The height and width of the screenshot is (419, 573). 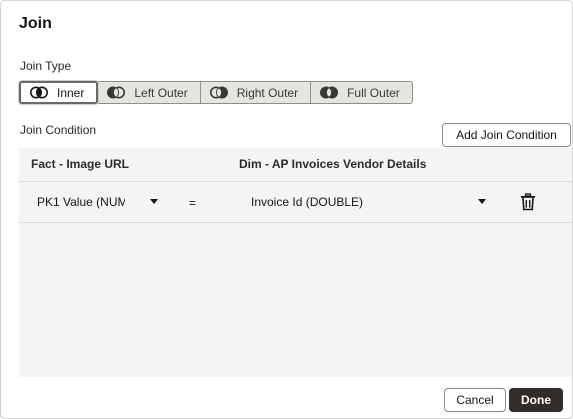 I want to click on left-outer-join-icon, so click(x=116, y=92).